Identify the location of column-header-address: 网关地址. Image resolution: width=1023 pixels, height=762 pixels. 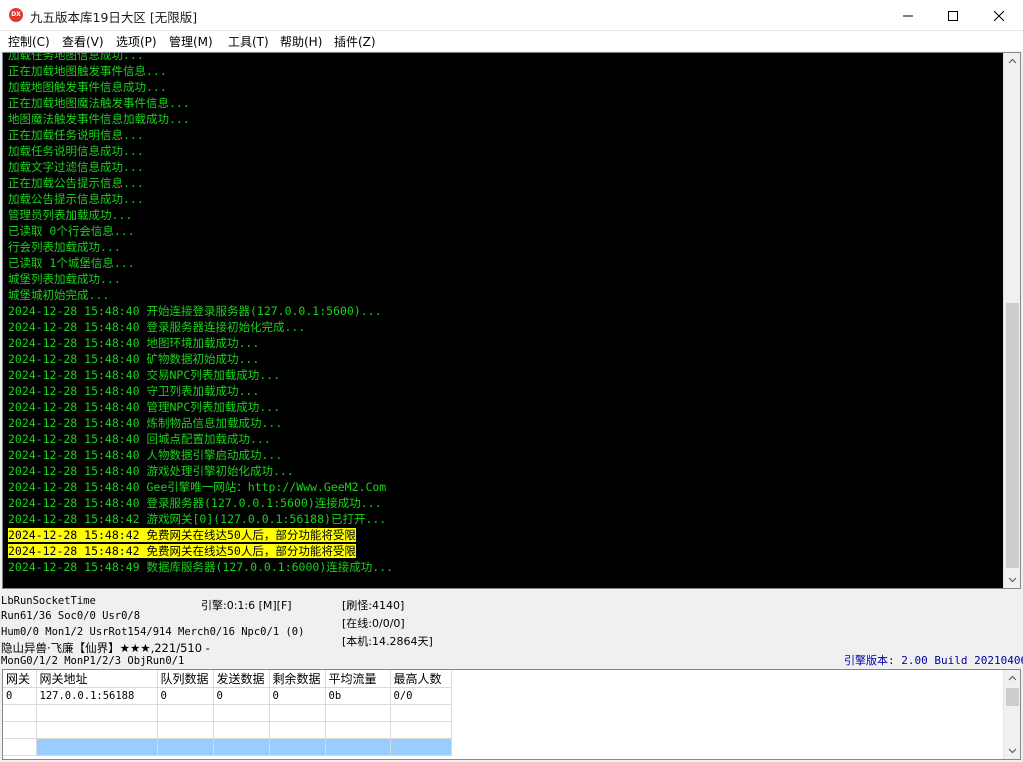
(97, 679).